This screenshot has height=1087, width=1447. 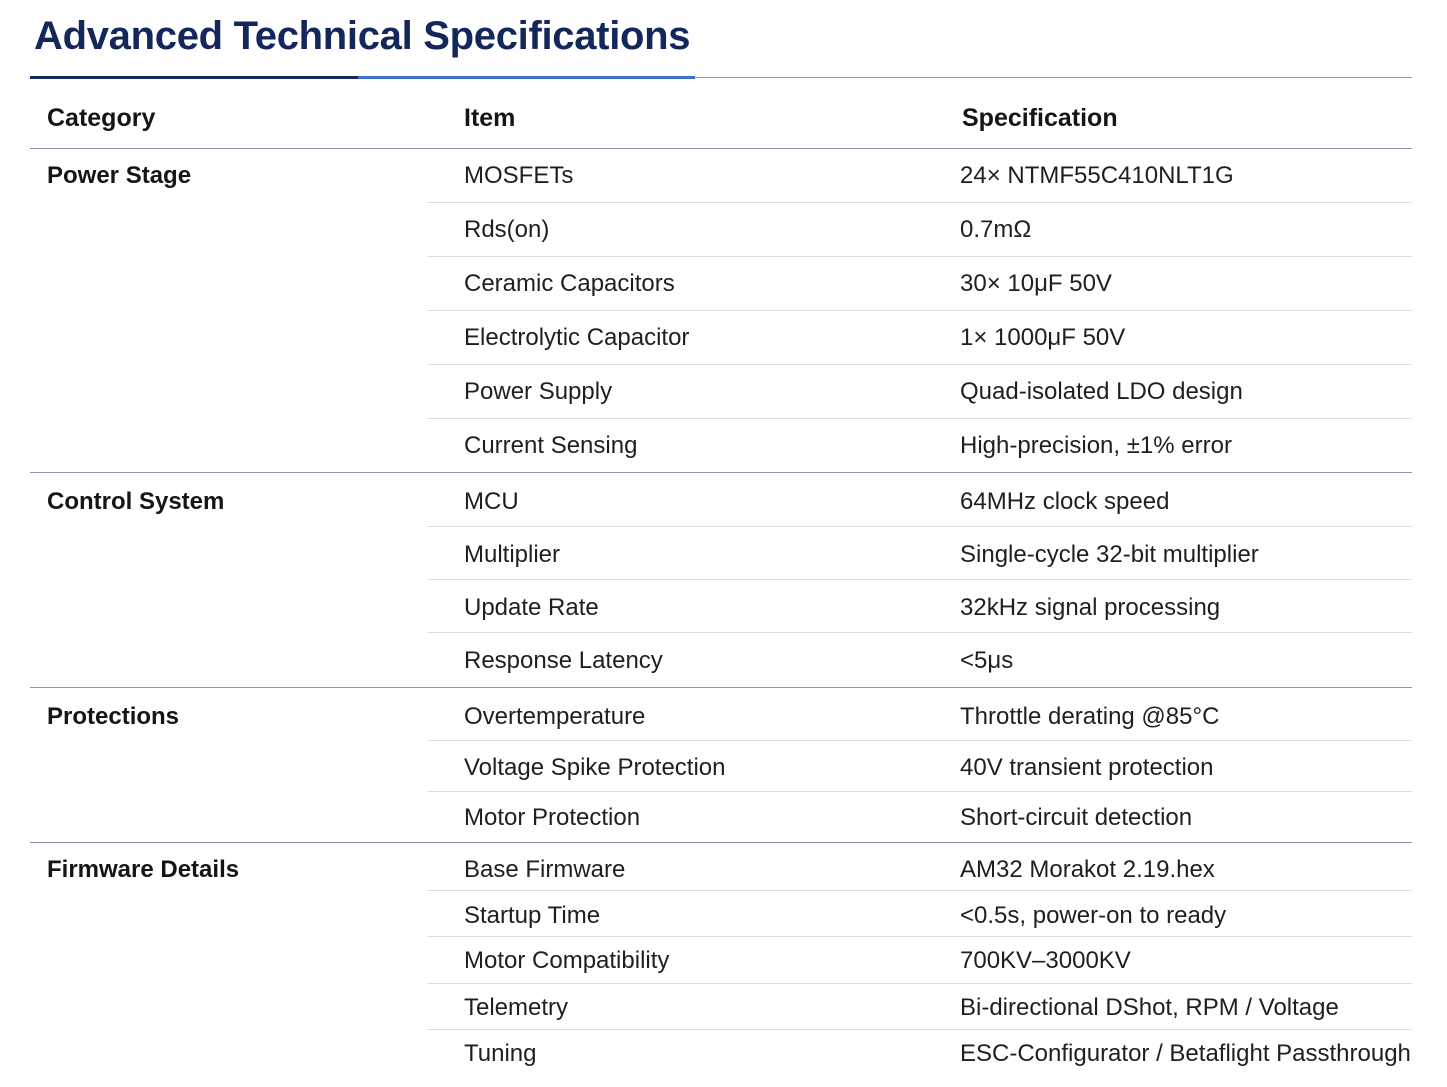 What do you see at coordinates (919, 176) in the screenshot?
I see `table-row: MOSFETs 24× NTMF55C410NLT1G` at bounding box center [919, 176].